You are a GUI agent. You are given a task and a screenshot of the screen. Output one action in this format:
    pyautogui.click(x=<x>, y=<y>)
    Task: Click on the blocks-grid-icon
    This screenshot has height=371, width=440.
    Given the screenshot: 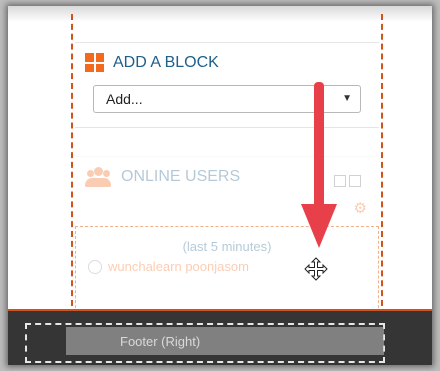 What is the action you would take?
    pyautogui.click(x=94, y=62)
    